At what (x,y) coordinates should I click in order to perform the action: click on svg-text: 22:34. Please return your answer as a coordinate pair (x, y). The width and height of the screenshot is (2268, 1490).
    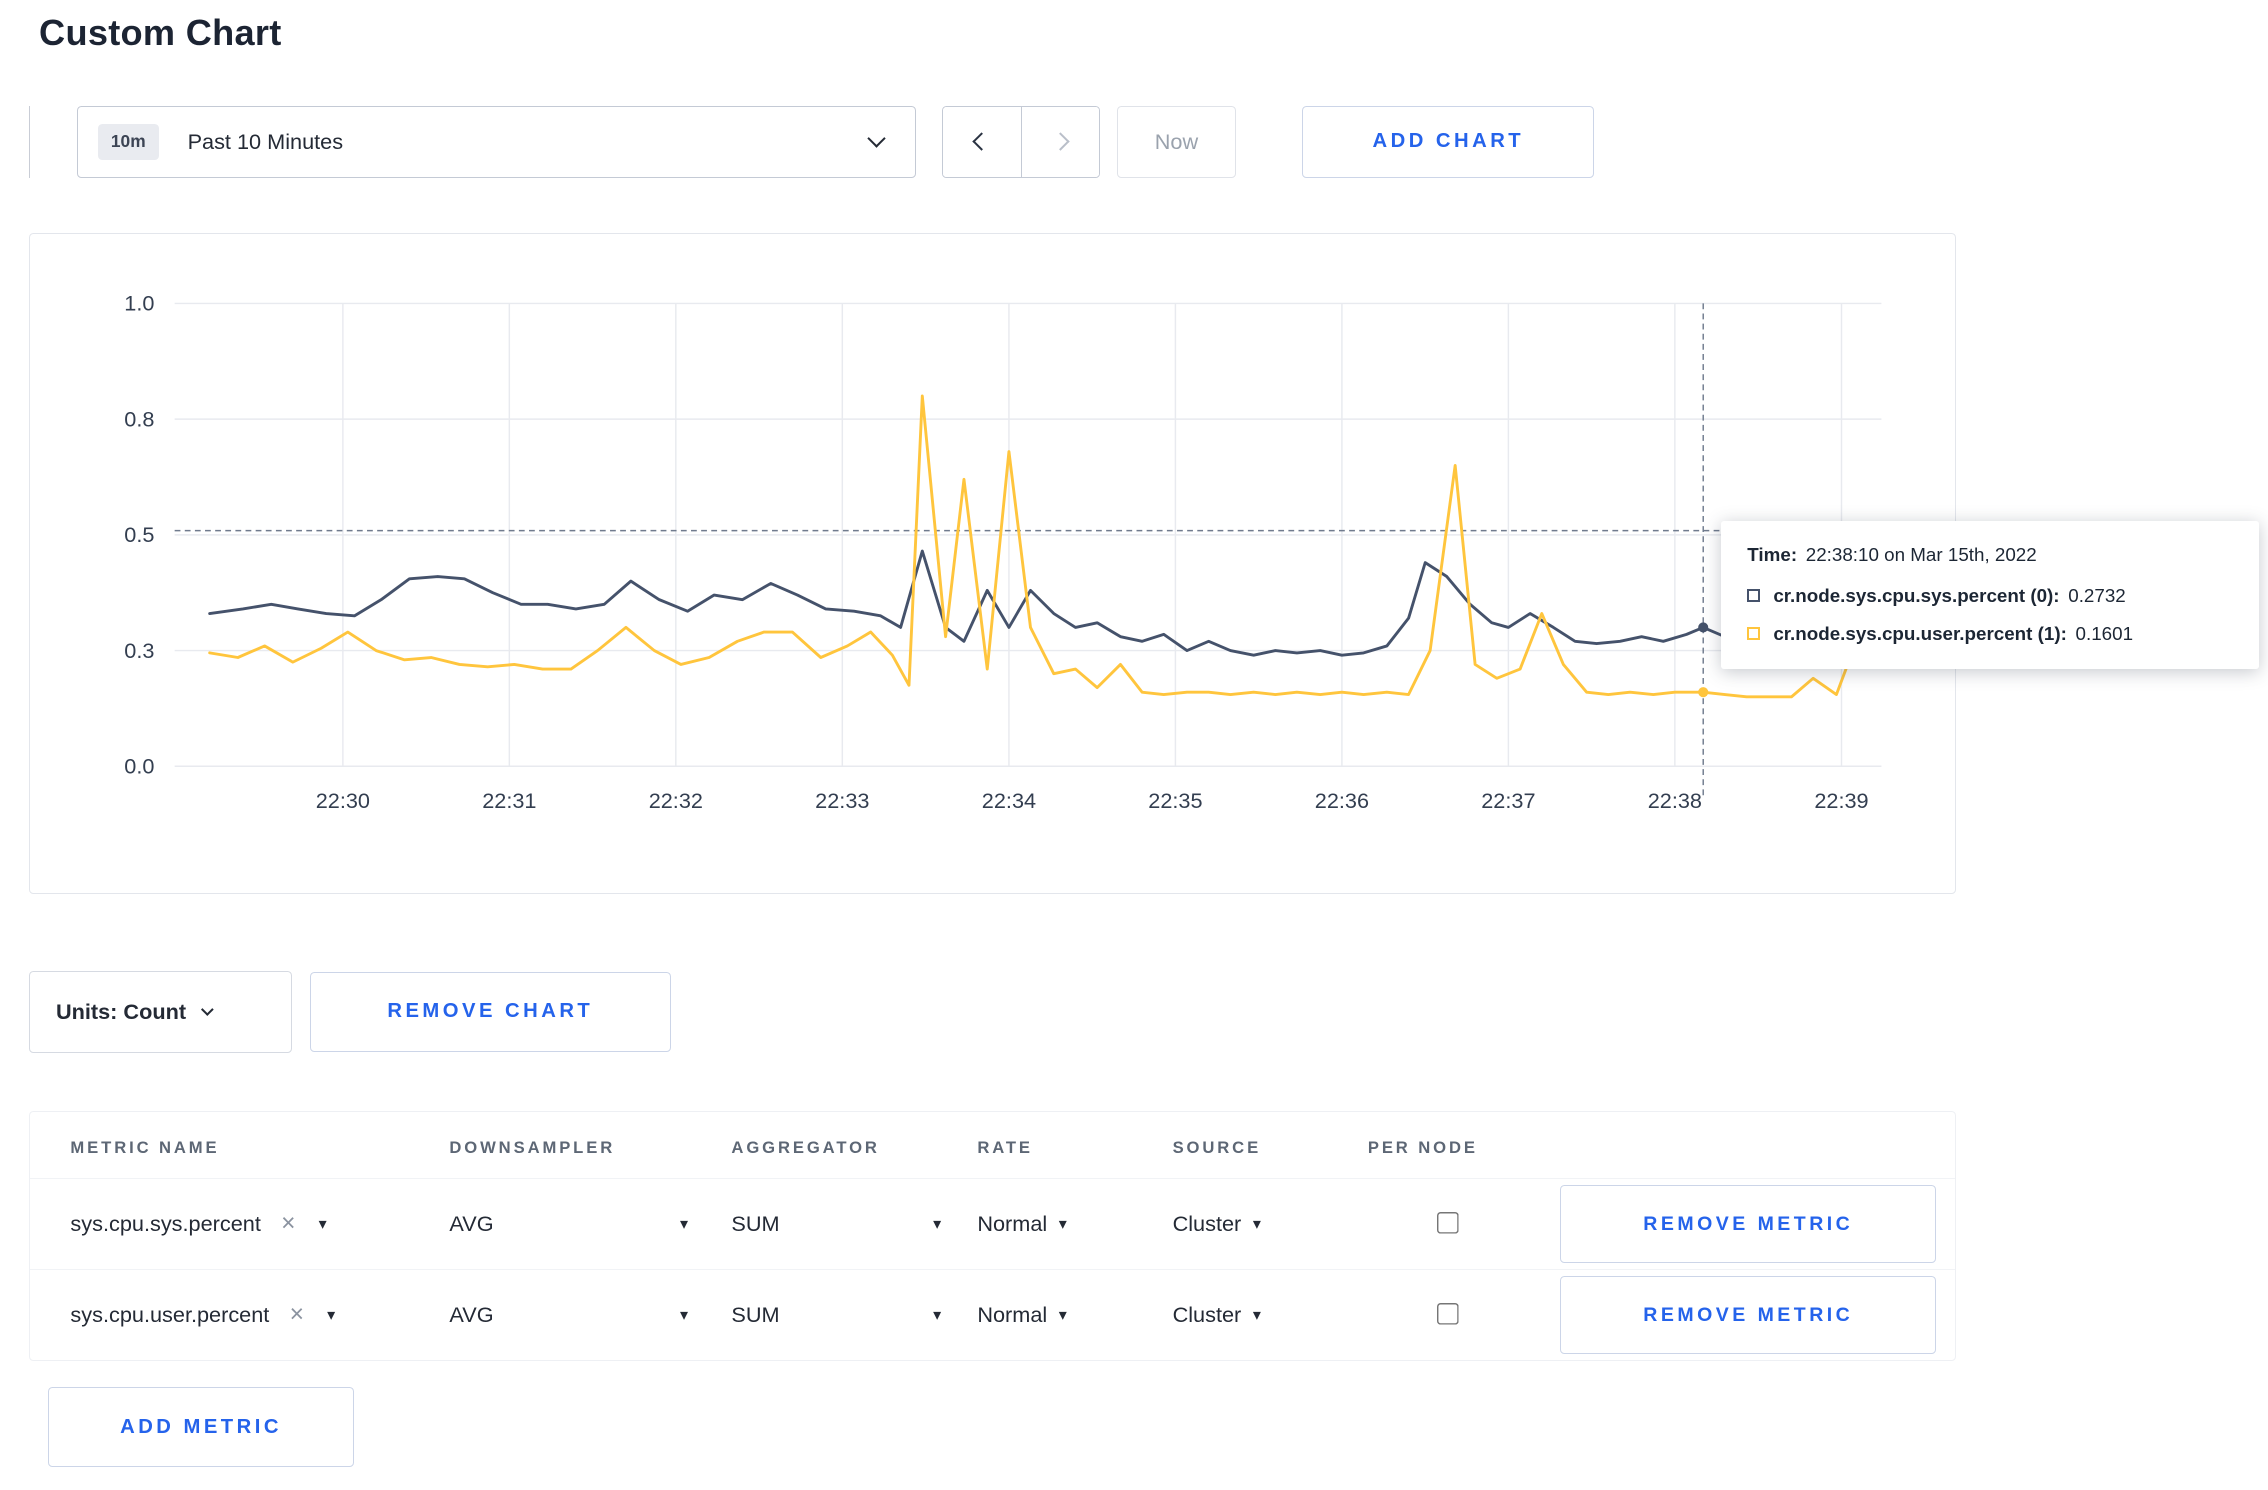
    Looking at the image, I should click on (1009, 800).